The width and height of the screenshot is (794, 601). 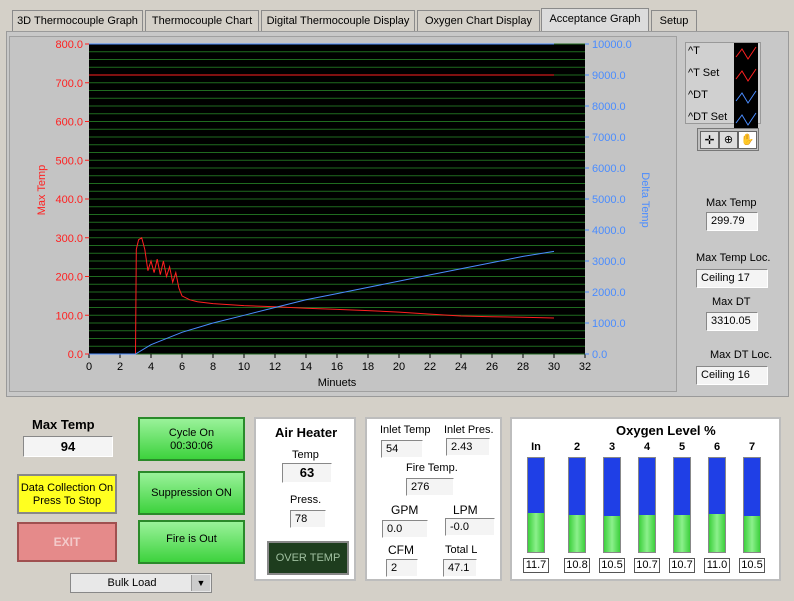 I want to click on inlet-pres-label: Inlet Pres., so click(x=469, y=430).